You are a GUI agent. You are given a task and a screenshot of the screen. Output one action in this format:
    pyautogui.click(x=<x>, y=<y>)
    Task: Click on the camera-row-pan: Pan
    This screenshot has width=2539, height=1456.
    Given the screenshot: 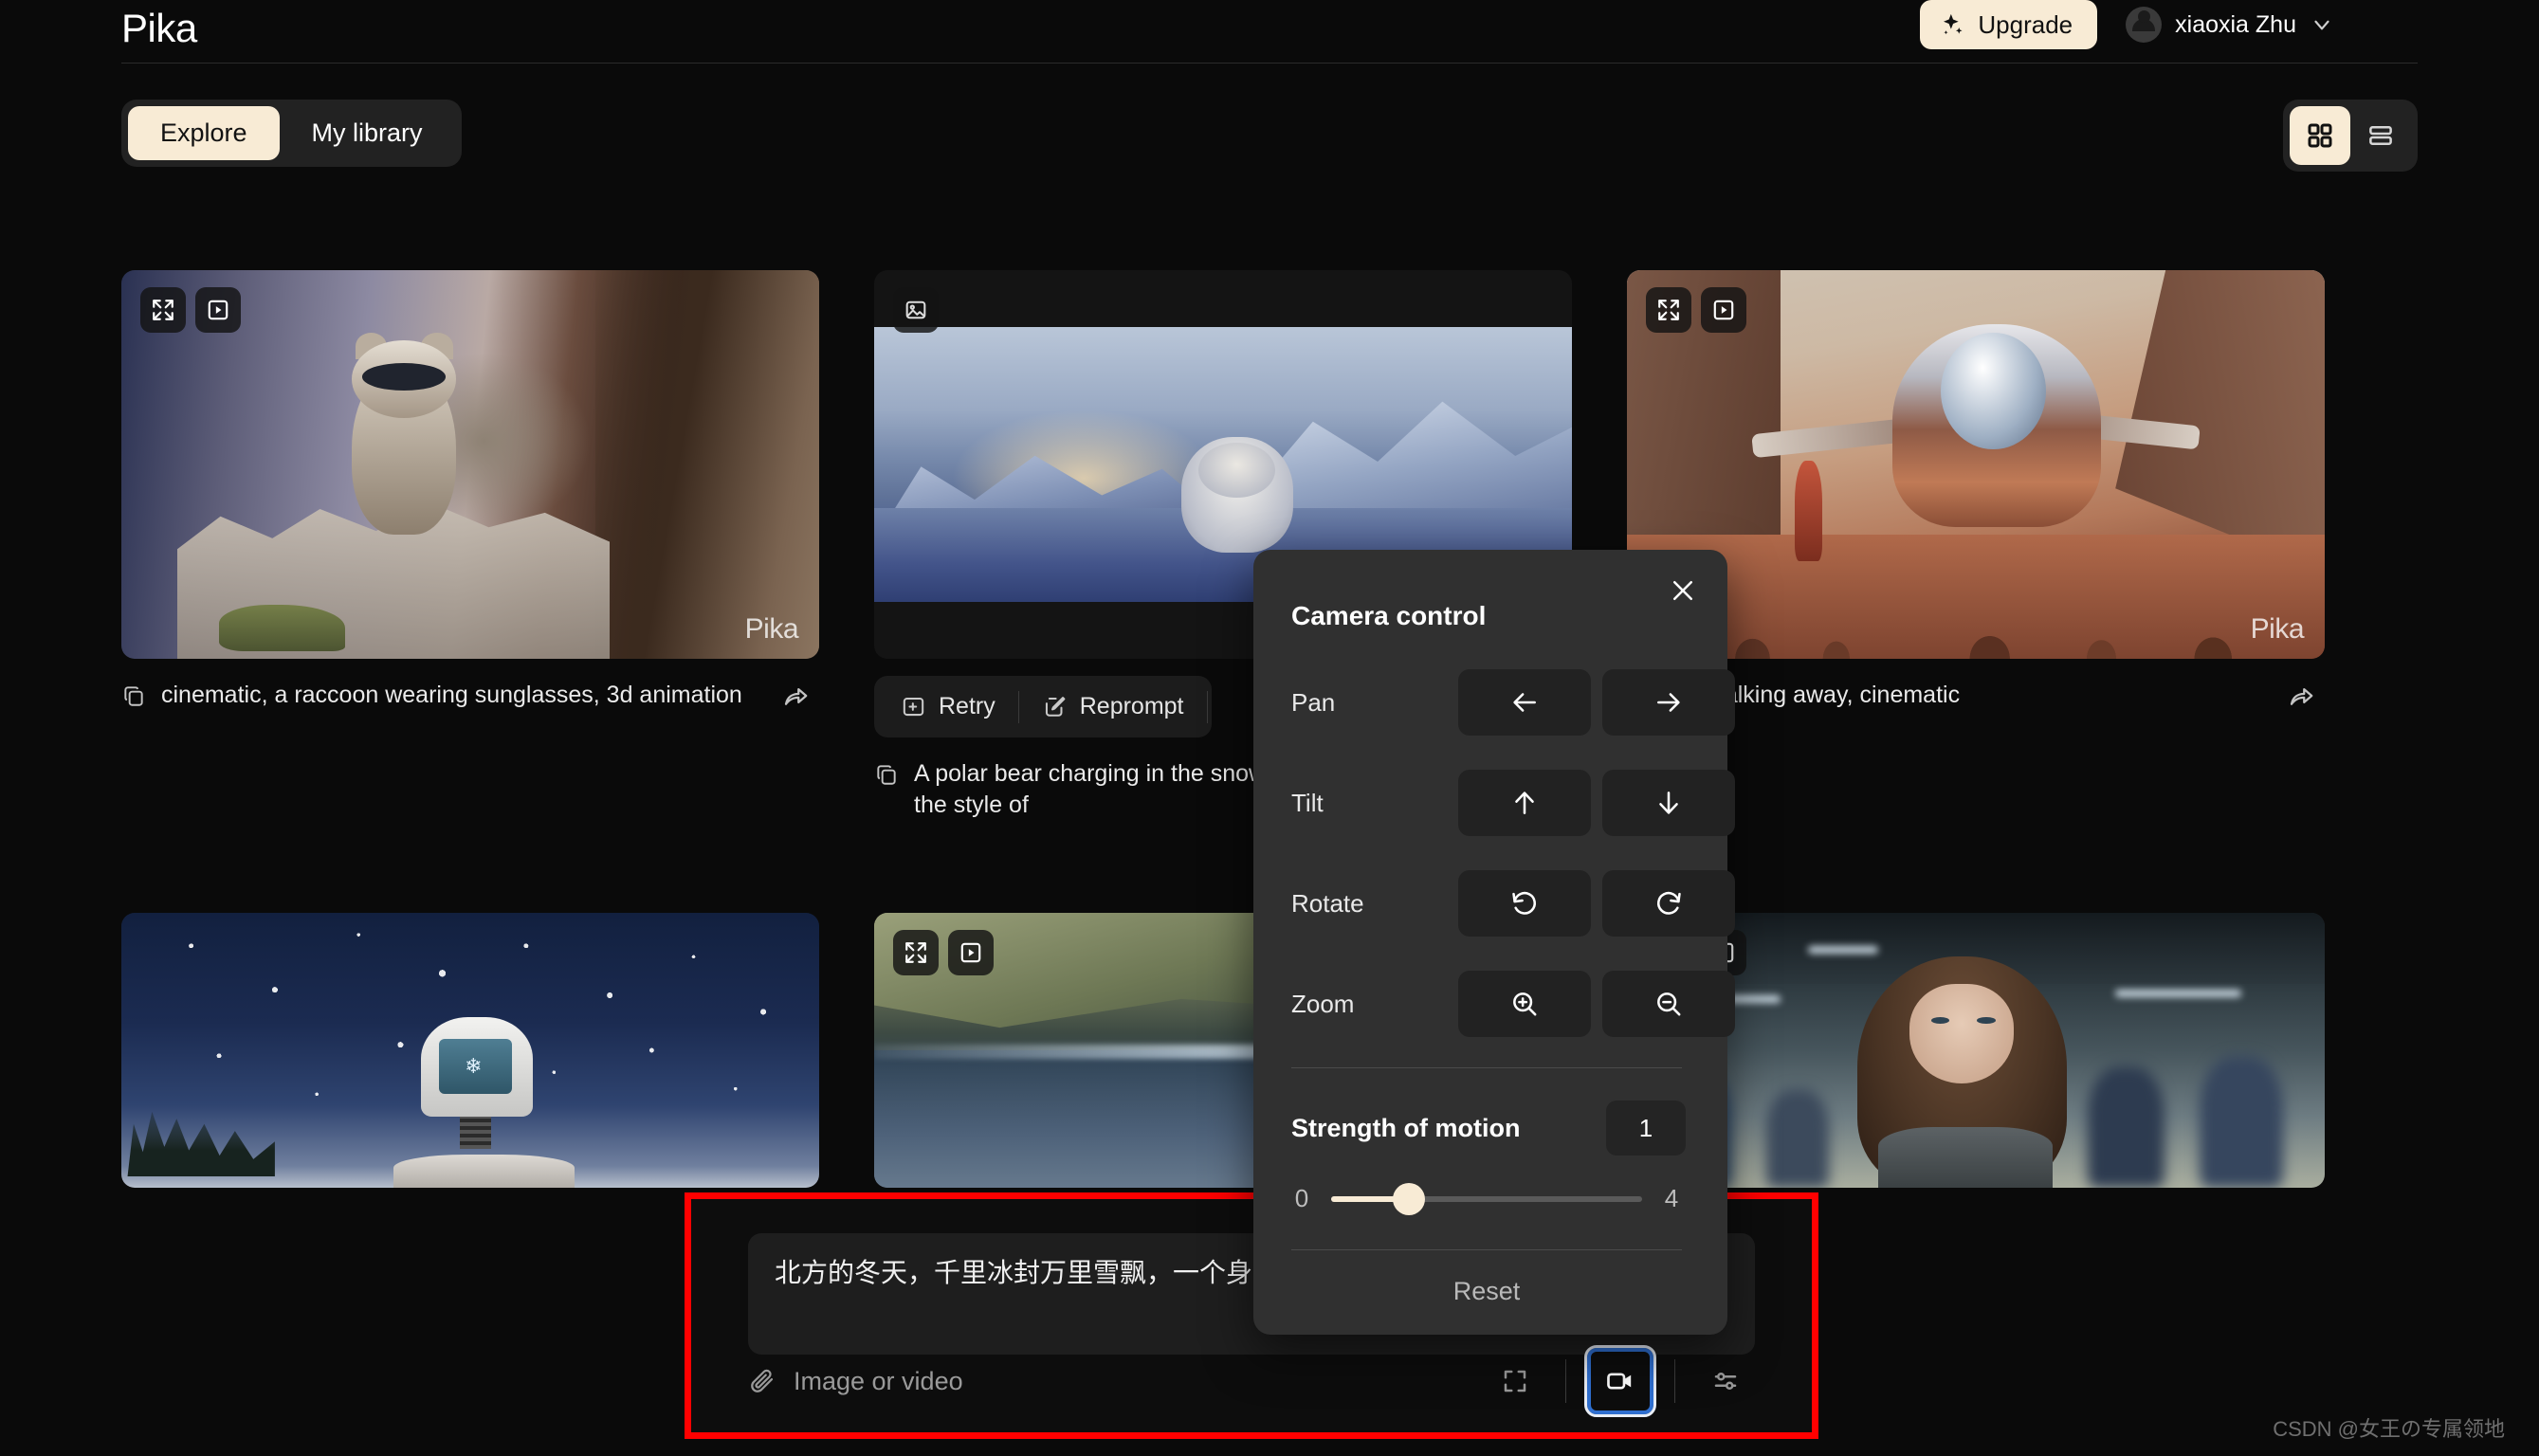 What is the action you would take?
    pyautogui.click(x=1511, y=702)
    